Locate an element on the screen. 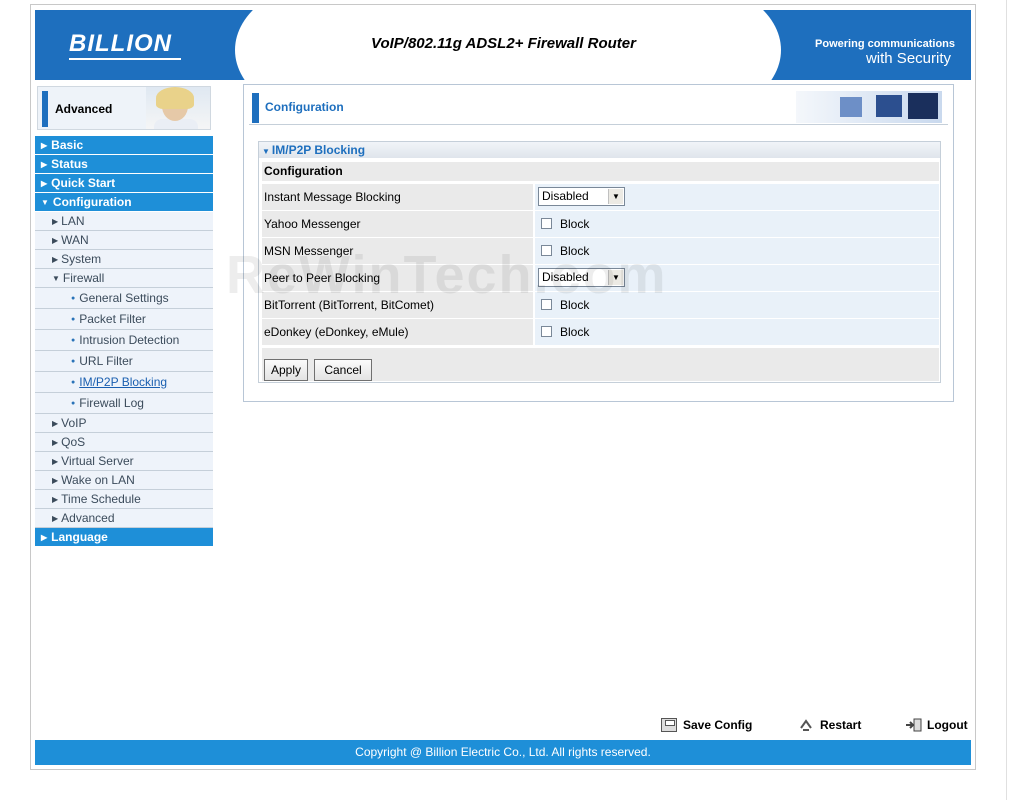 This screenshot has width=1022, height=800. office-picture is located at coordinates (869, 107).